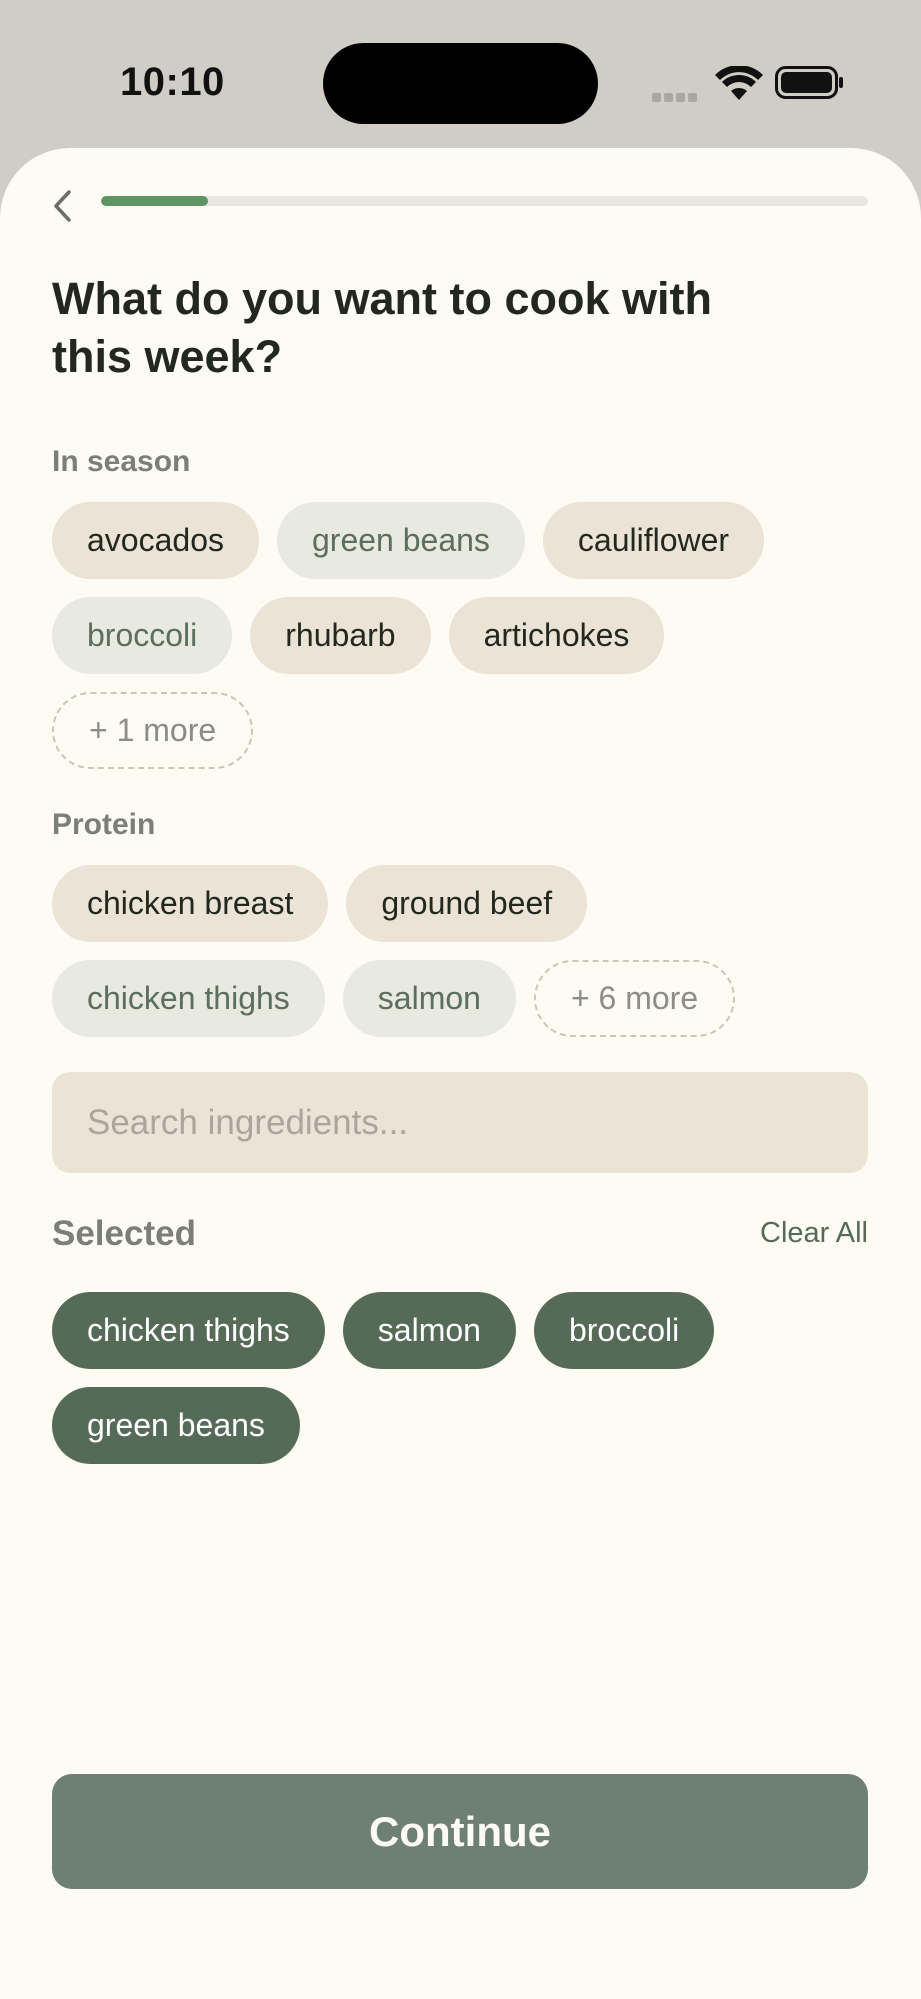 Image resolution: width=921 pixels, height=1999 pixels. Describe the element at coordinates (155, 540) in the screenshot. I see `chip-avocados: avocados` at that location.